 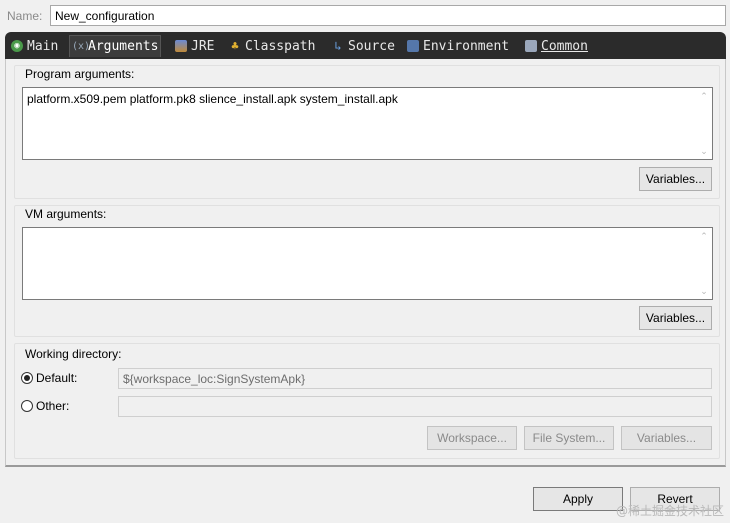 What do you see at coordinates (704, 263) in the screenshot?
I see `vm-arguments-scrollbar: ⌃ ⌄` at bounding box center [704, 263].